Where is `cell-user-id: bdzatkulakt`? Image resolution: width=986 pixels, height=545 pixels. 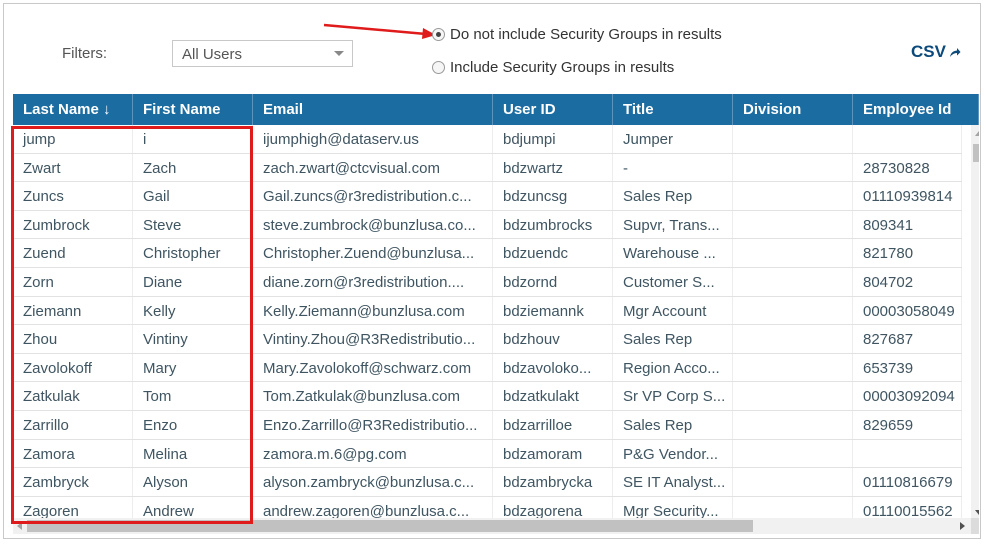 cell-user-id: bdzatkulakt is located at coordinates (553, 396).